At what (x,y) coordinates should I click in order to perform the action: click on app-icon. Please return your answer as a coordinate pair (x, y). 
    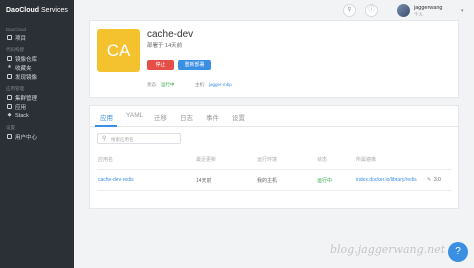
    Looking at the image, I should click on (9, 106).